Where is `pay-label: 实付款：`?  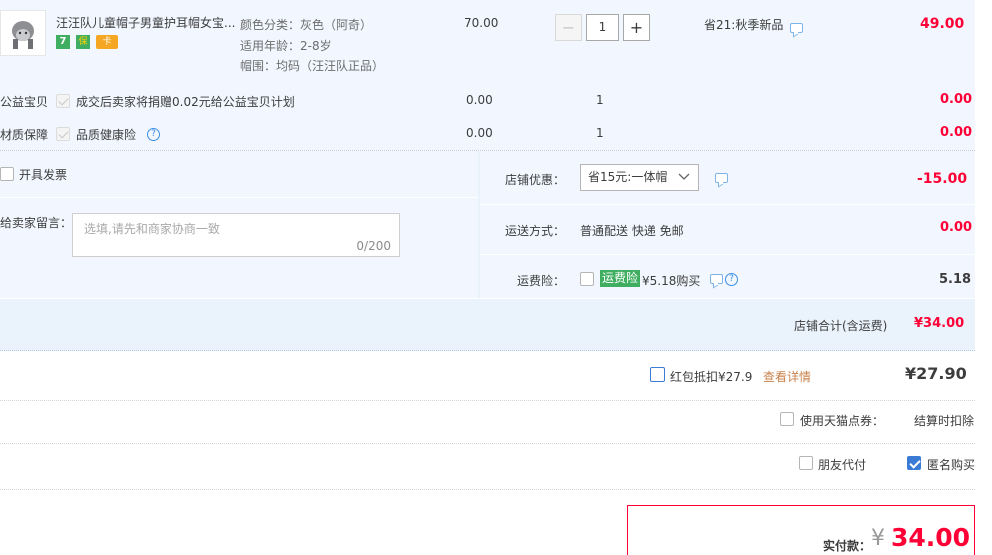
pay-label: 实付款： is located at coordinates (847, 546).